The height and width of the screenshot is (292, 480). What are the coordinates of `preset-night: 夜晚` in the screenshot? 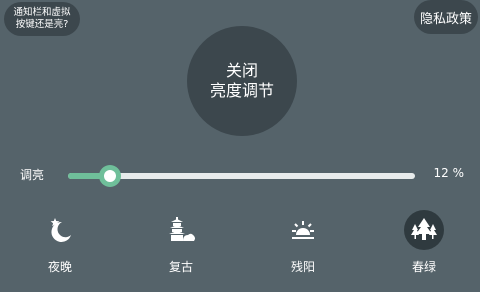 It's located at (60, 245).